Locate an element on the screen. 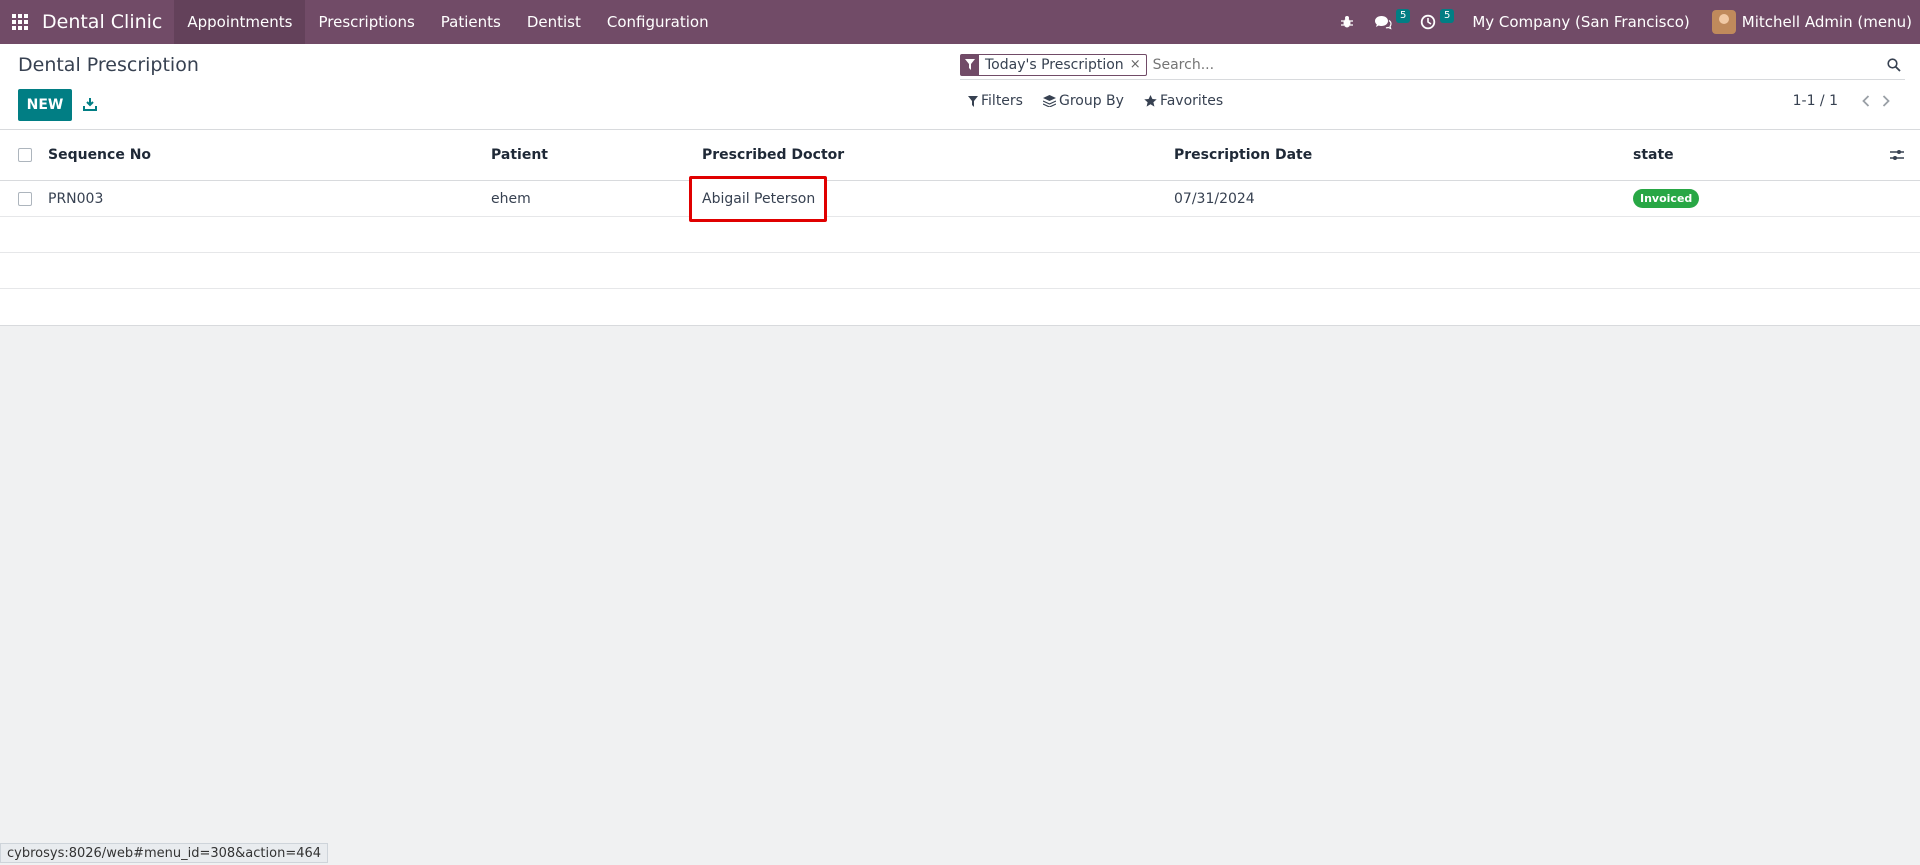 This screenshot has height=865, width=1920. avatar is located at coordinates (1723, 22).